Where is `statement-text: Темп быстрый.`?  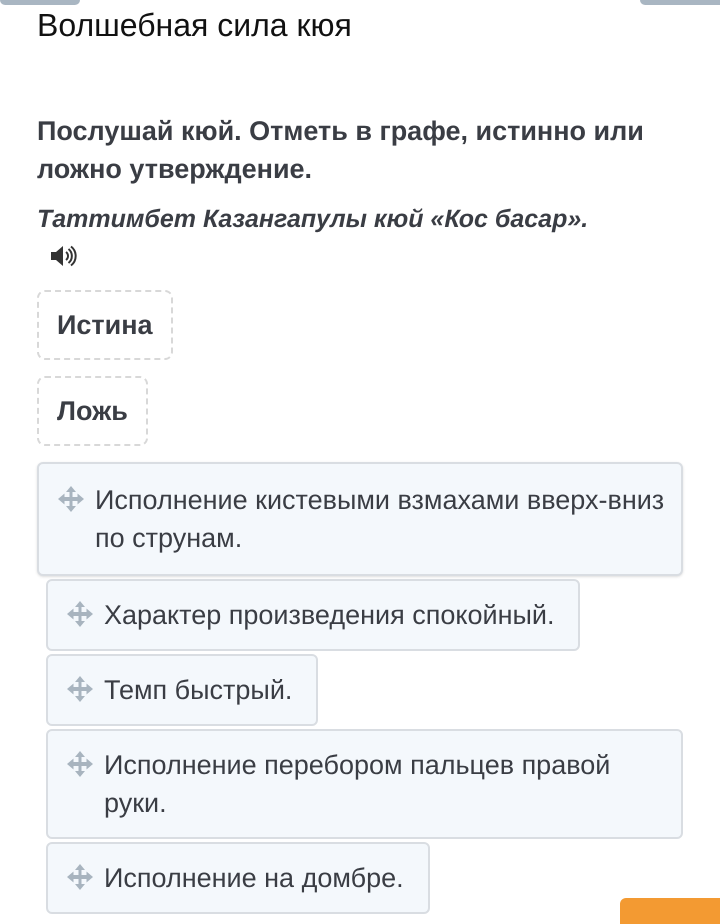
statement-text: Темп быстрый. is located at coordinates (198, 690).